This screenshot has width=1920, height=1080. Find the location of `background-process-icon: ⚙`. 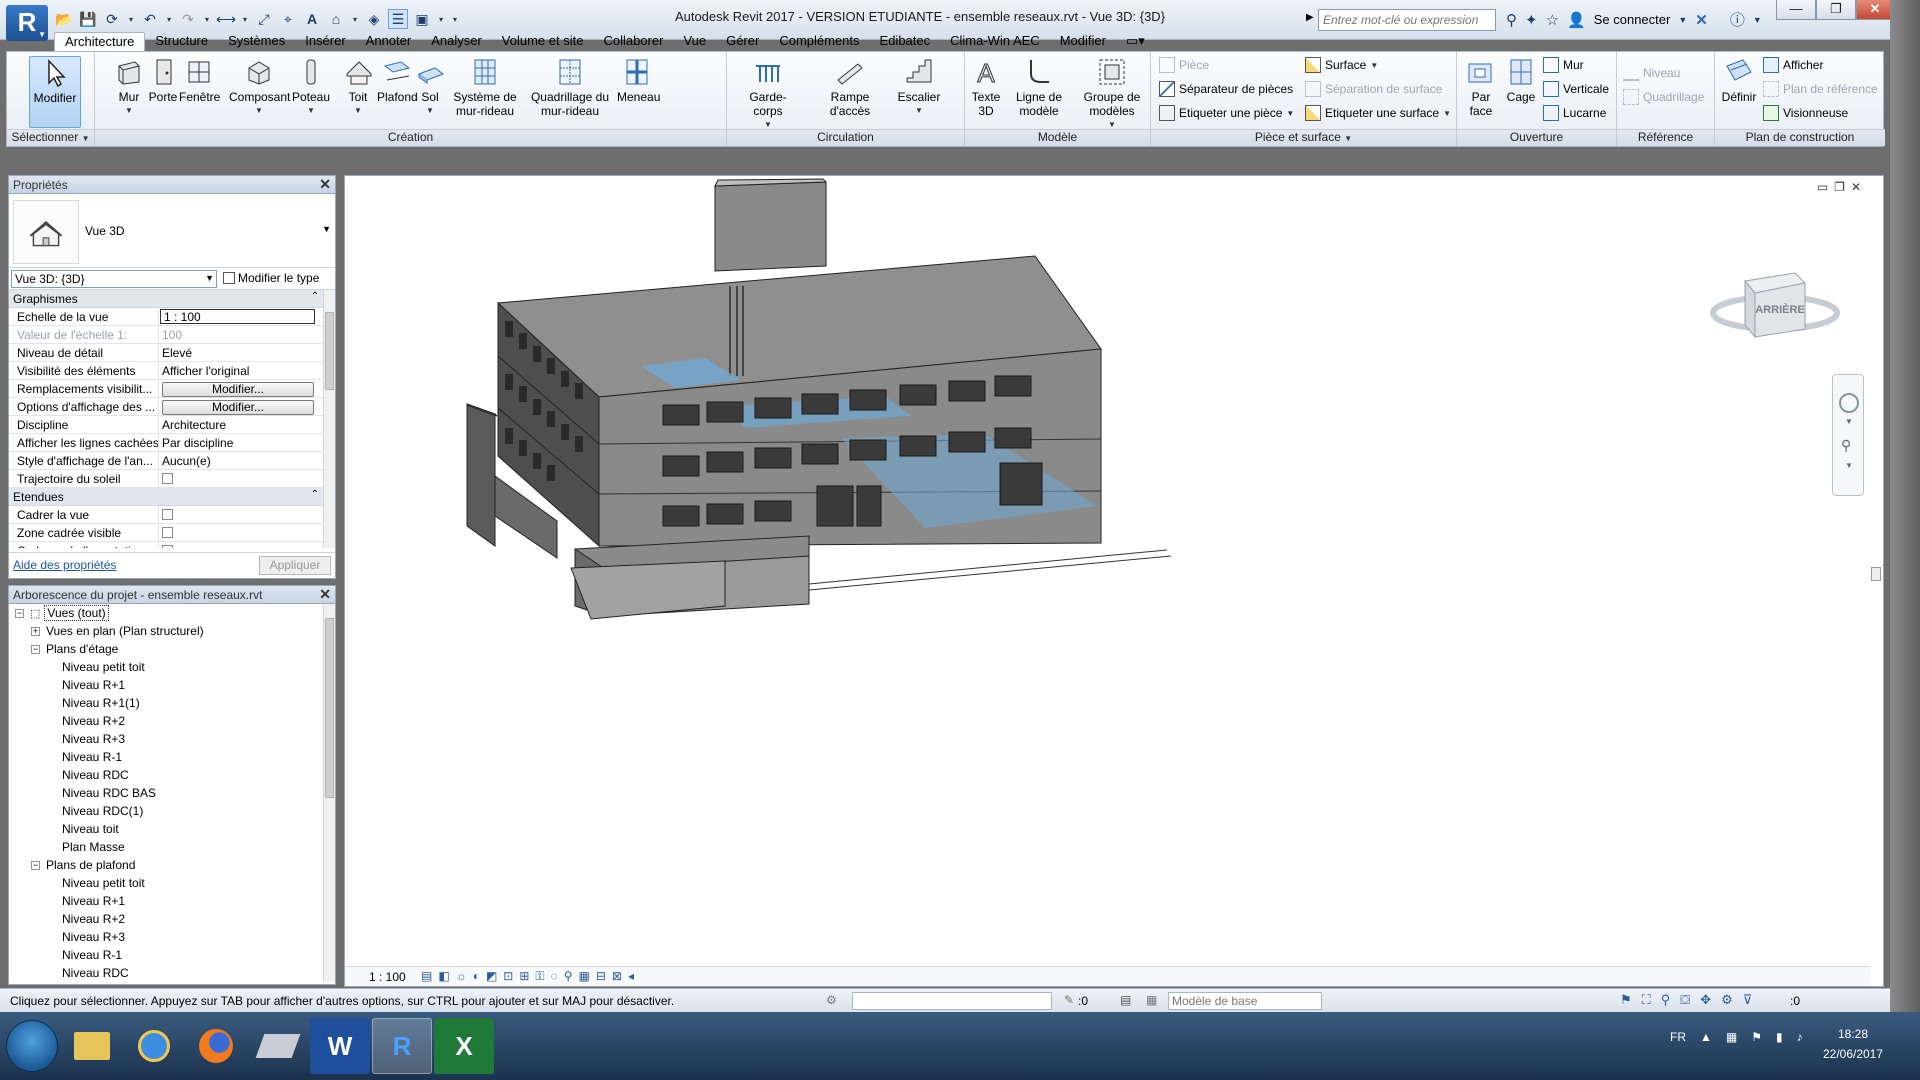

background-process-icon: ⚙ is located at coordinates (1727, 1000).